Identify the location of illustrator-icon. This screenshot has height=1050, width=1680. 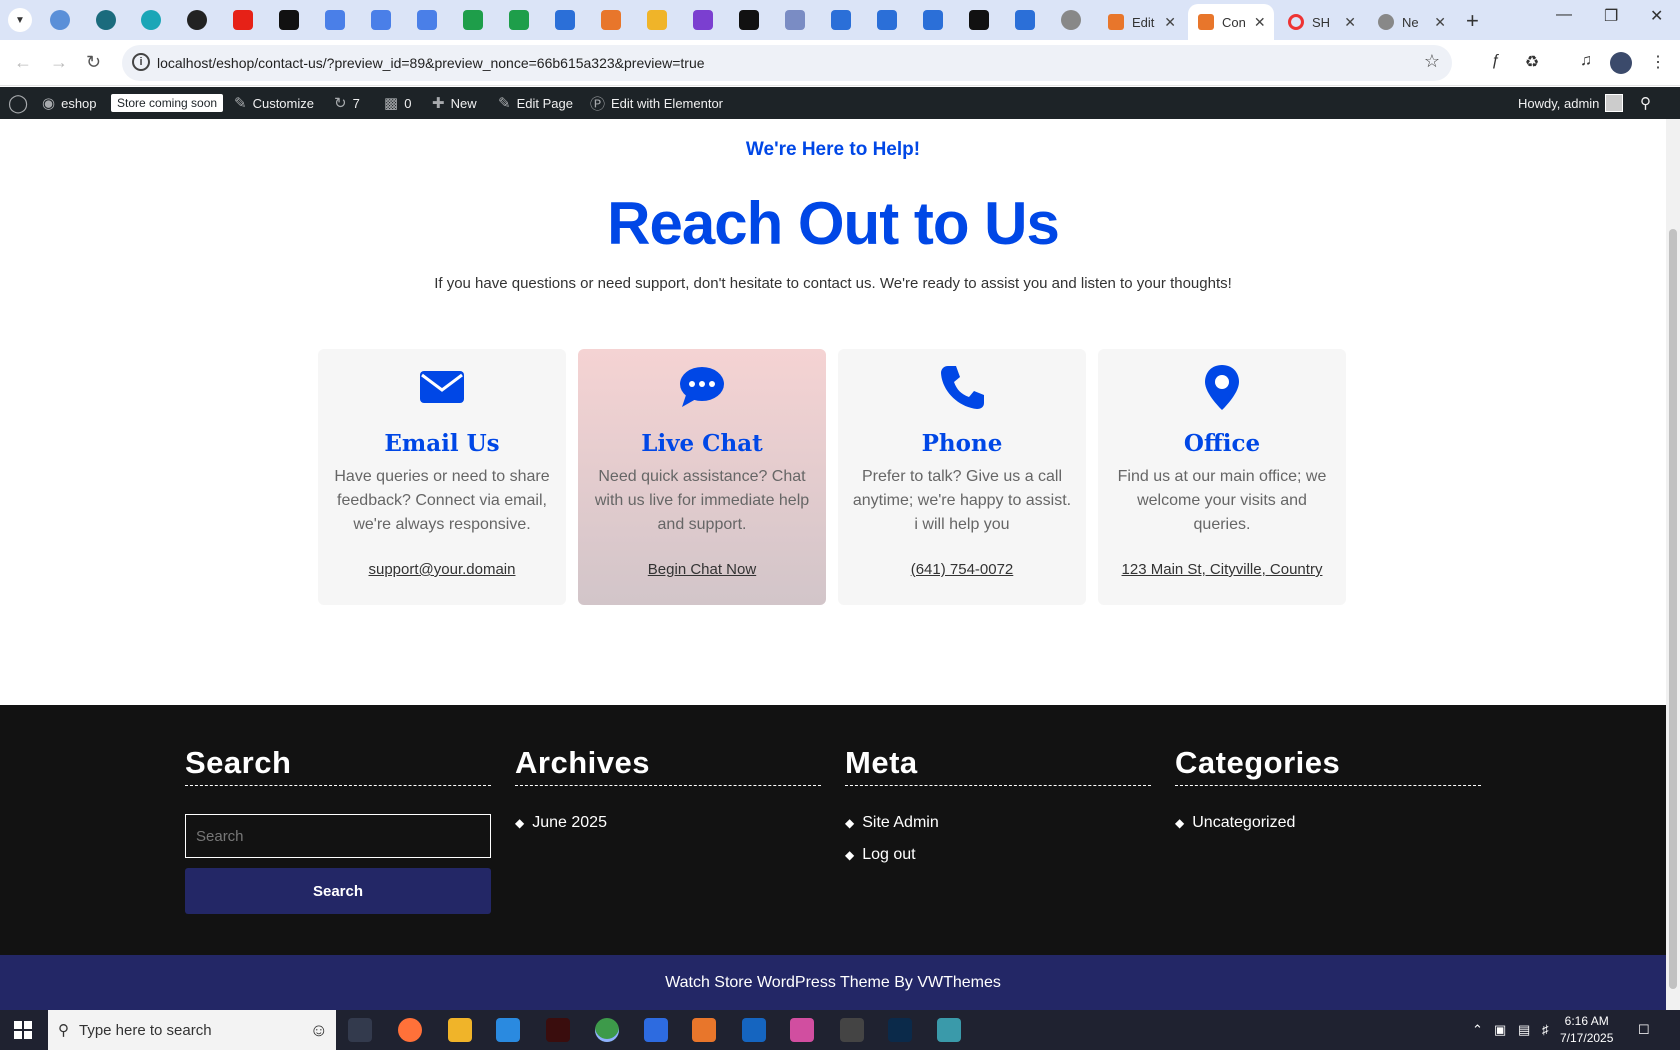
(558, 1030).